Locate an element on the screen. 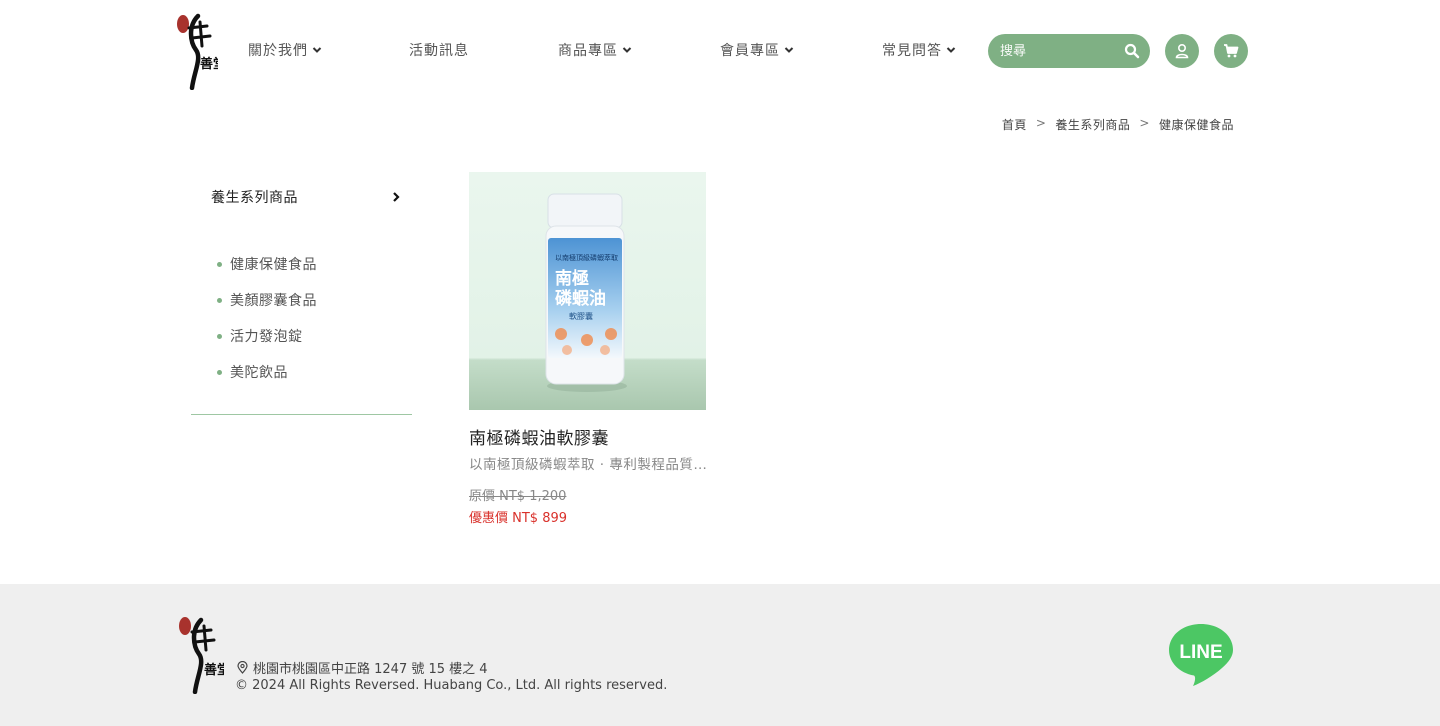 The image size is (1440, 726). breadcrumb-home: 首頁 is located at coordinates (1014, 124).